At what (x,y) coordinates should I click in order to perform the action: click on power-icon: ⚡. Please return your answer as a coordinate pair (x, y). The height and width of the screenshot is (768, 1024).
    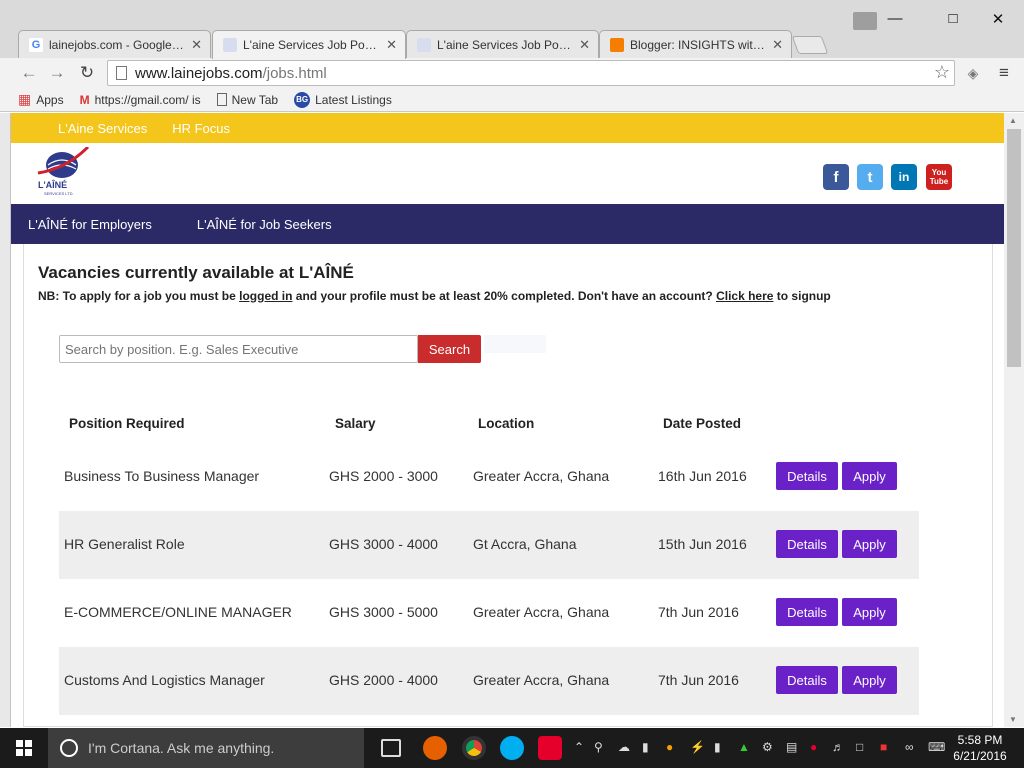
    Looking at the image, I should click on (697, 747).